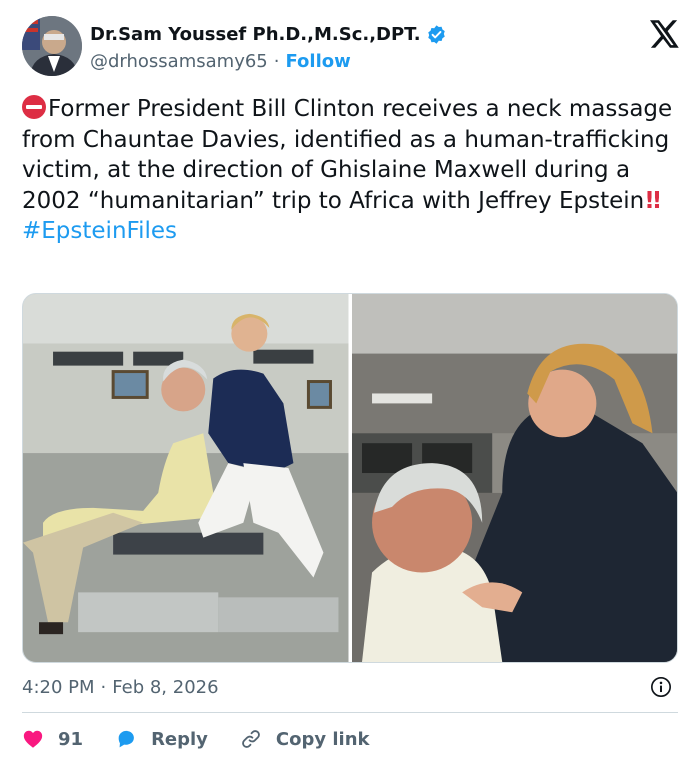 Image resolution: width=700 pixels, height=765 pixels. What do you see at coordinates (212, 739) in the screenshot?
I see `action-bar: 91 Reply Copy link` at bounding box center [212, 739].